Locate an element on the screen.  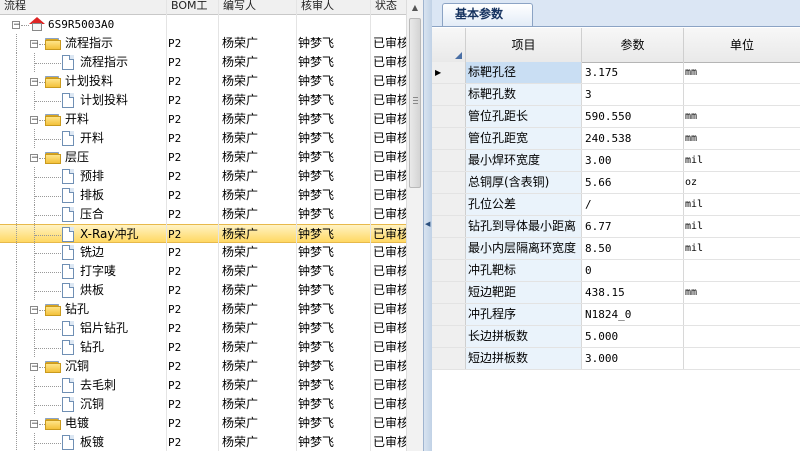
tree-row: 铣边 P2 杨荣广 钟梦飞 已审核 is located at coordinates (203, 252).